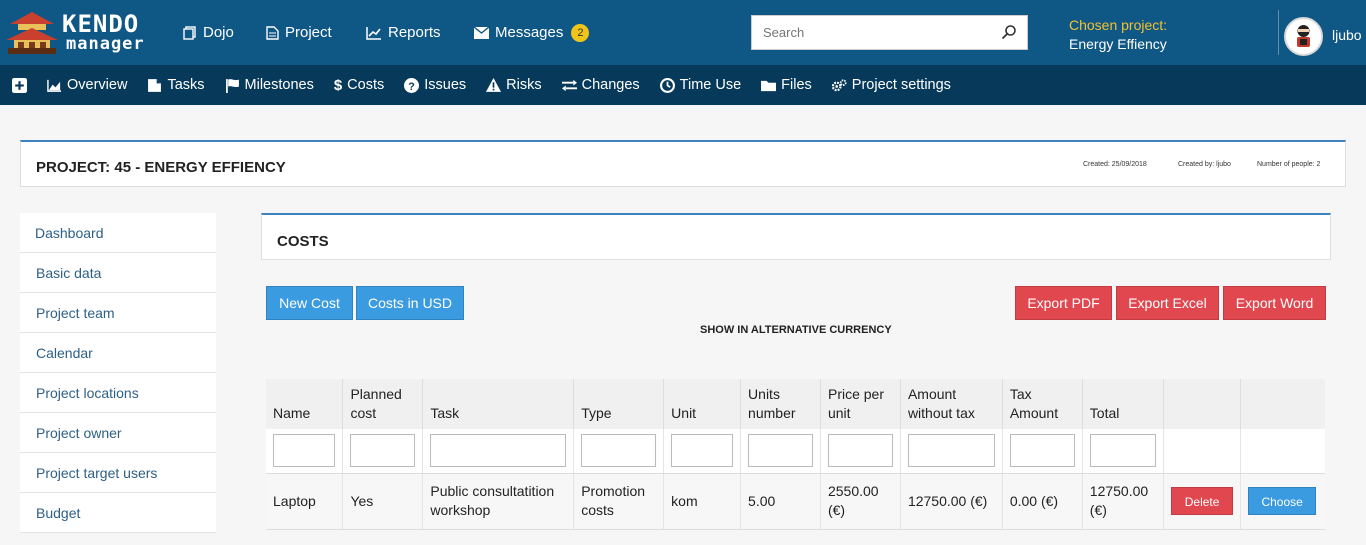  I want to click on cell-choose: Choose, so click(1282, 501).